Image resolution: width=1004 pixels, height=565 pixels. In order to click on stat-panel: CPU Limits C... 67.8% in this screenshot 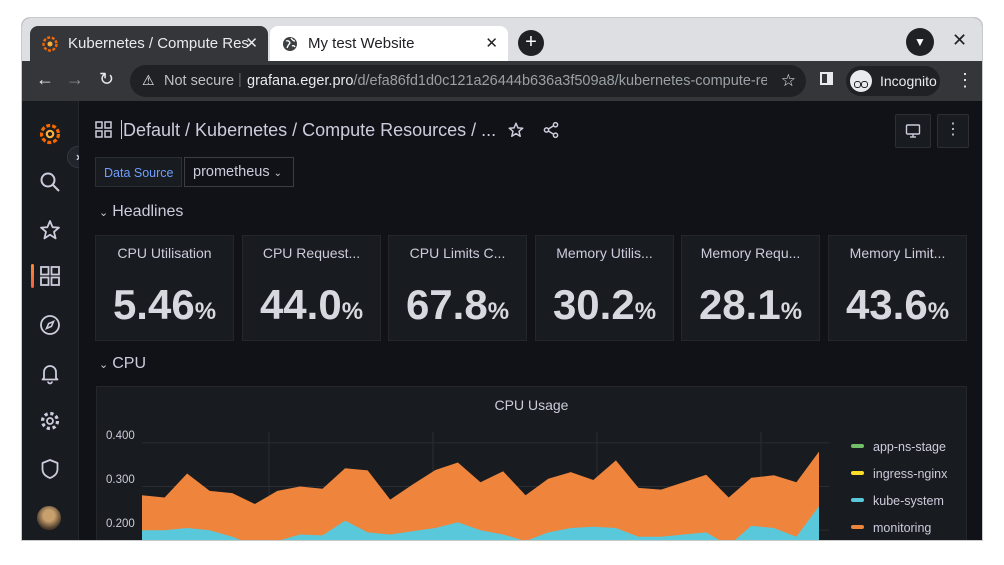, I will do `click(457, 288)`.